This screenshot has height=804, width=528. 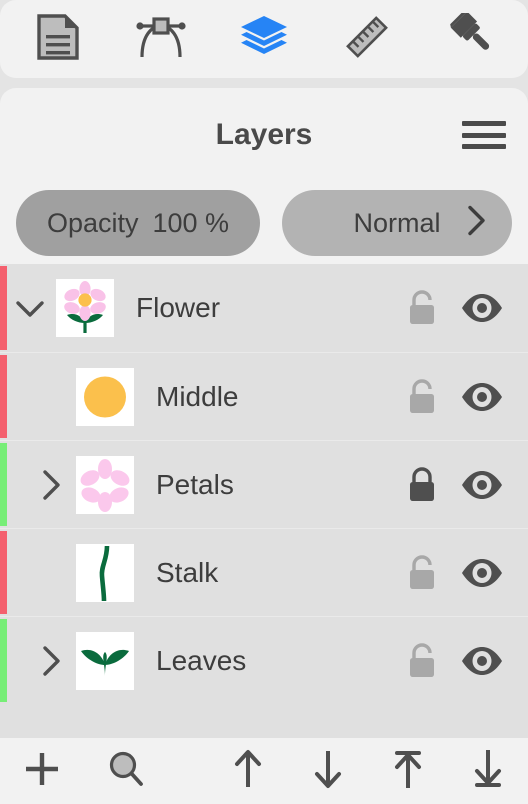 What do you see at coordinates (191, 222) in the screenshot?
I see `opacity-value: 100 %` at bounding box center [191, 222].